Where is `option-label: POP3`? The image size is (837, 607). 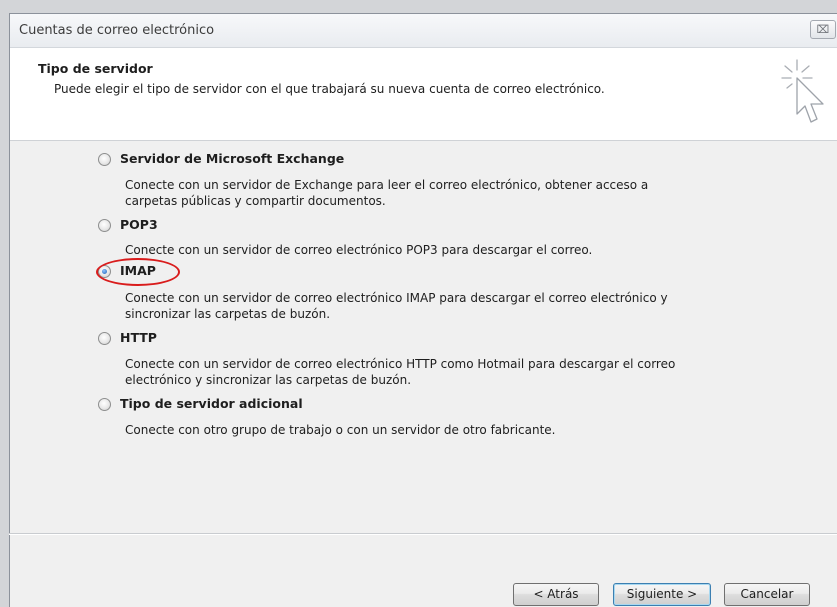 option-label: POP3 is located at coordinates (139, 224).